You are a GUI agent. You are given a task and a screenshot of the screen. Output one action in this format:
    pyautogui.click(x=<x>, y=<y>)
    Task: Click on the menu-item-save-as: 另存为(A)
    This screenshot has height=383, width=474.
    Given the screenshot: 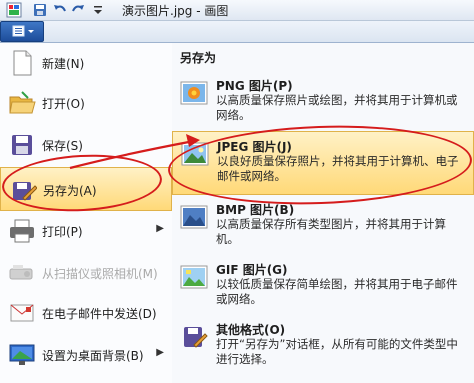 What is the action you would take?
    pyautogui.click(x=86, y=189)
    